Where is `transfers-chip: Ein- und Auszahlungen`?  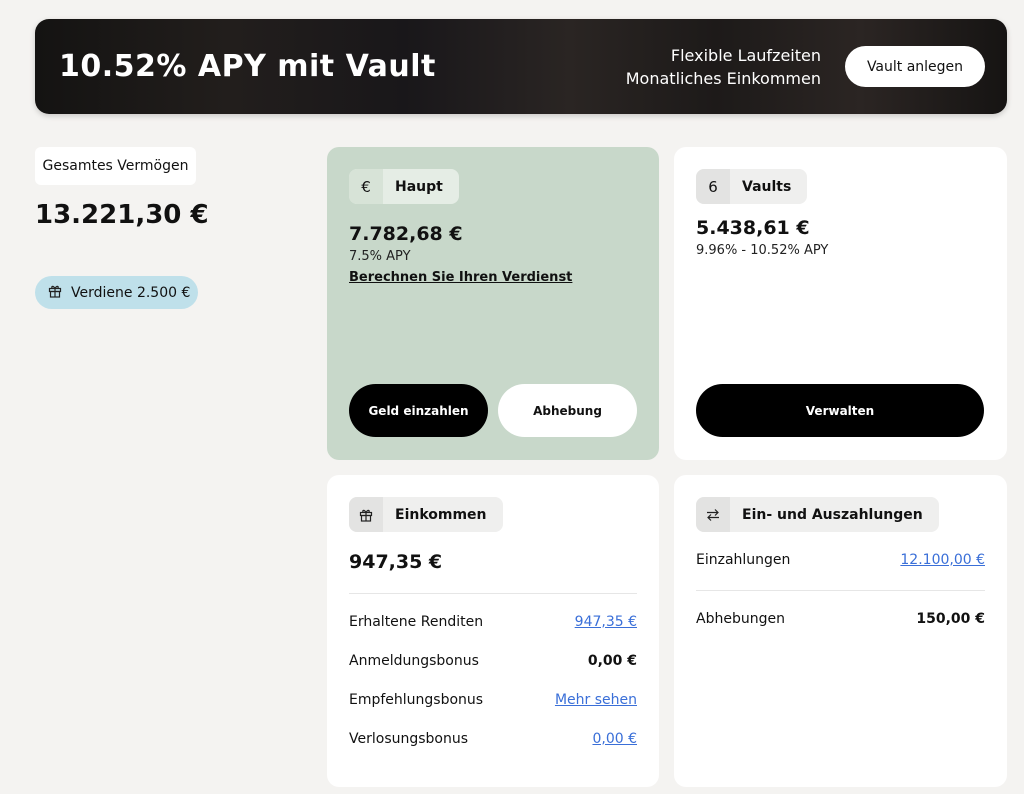
transfers-chip: Ein- und Auszahlungen is located at coordinates (817, 514).